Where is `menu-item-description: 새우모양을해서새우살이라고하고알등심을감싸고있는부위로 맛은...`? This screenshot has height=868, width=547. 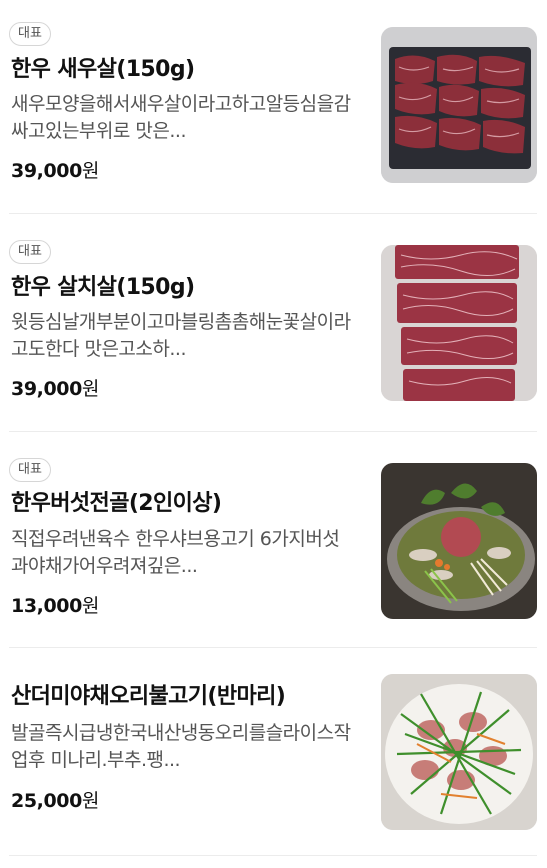 menu-item-description: 새우모양을해서새우살이라고하고알등심을감싸고있는부위로 맛은... is located at coordinates (181, 117).